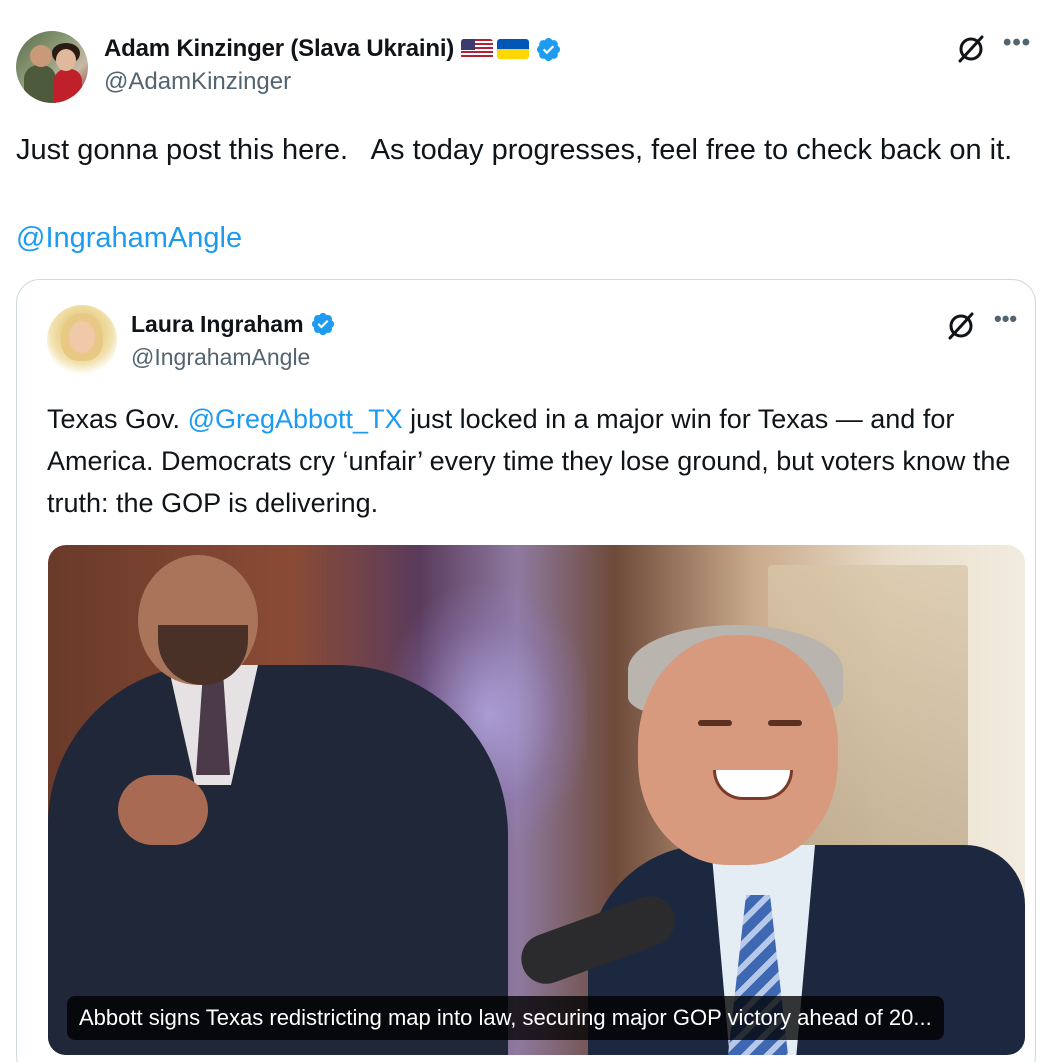 The height and width of the screenshot is (1062, 1050). What do you see at coordinates (52, 67) in the screenshot?
I see `author-avatar` at bounding box center [52, 67].